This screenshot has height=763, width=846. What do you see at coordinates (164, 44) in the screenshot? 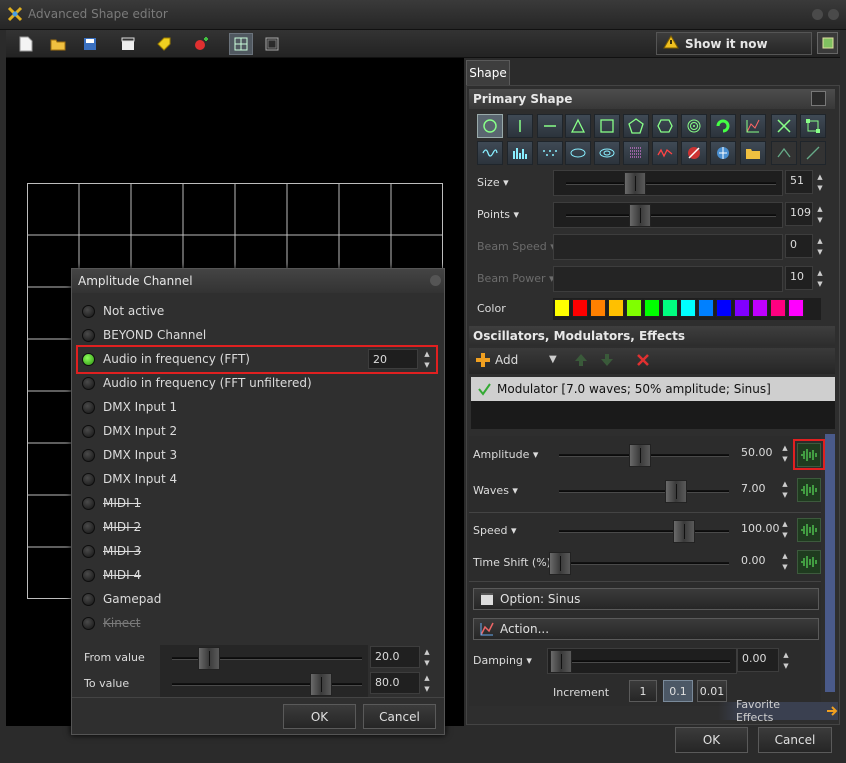
I see `tag-icon` at bounding box center [164, 44].